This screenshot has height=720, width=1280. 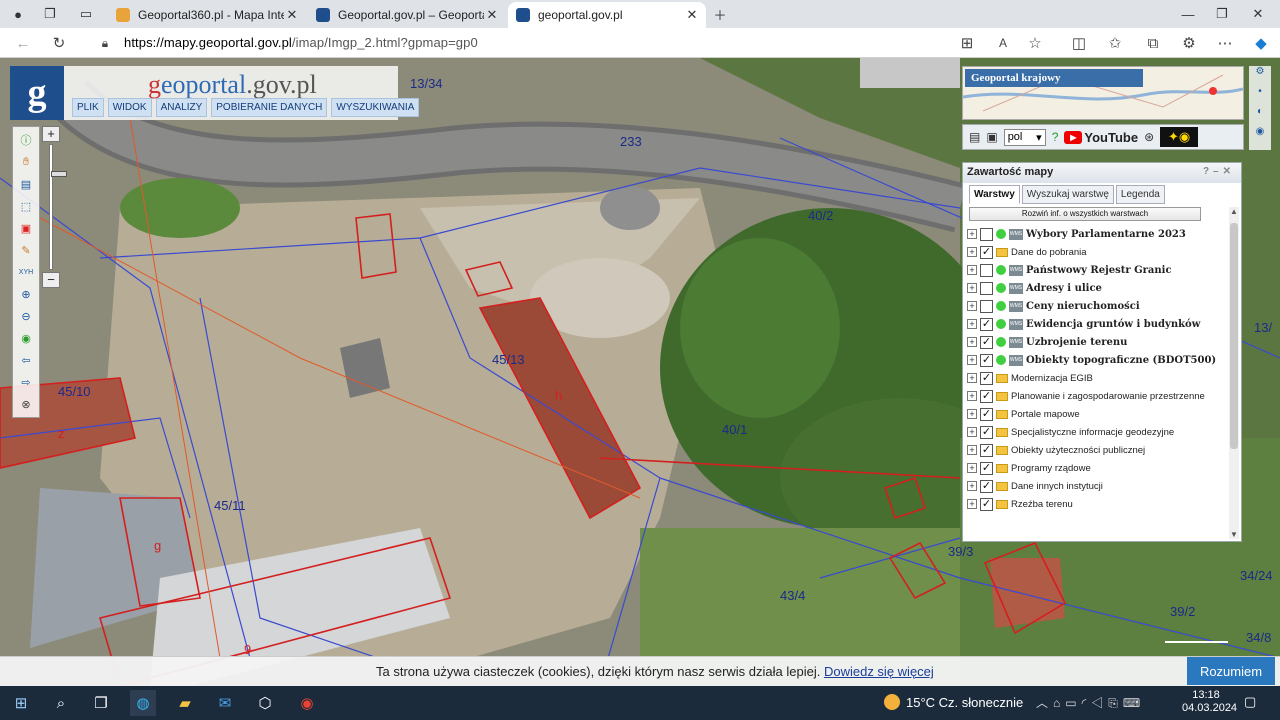 I want to click on minimize-icon: —, so click(x=1188, y=14).